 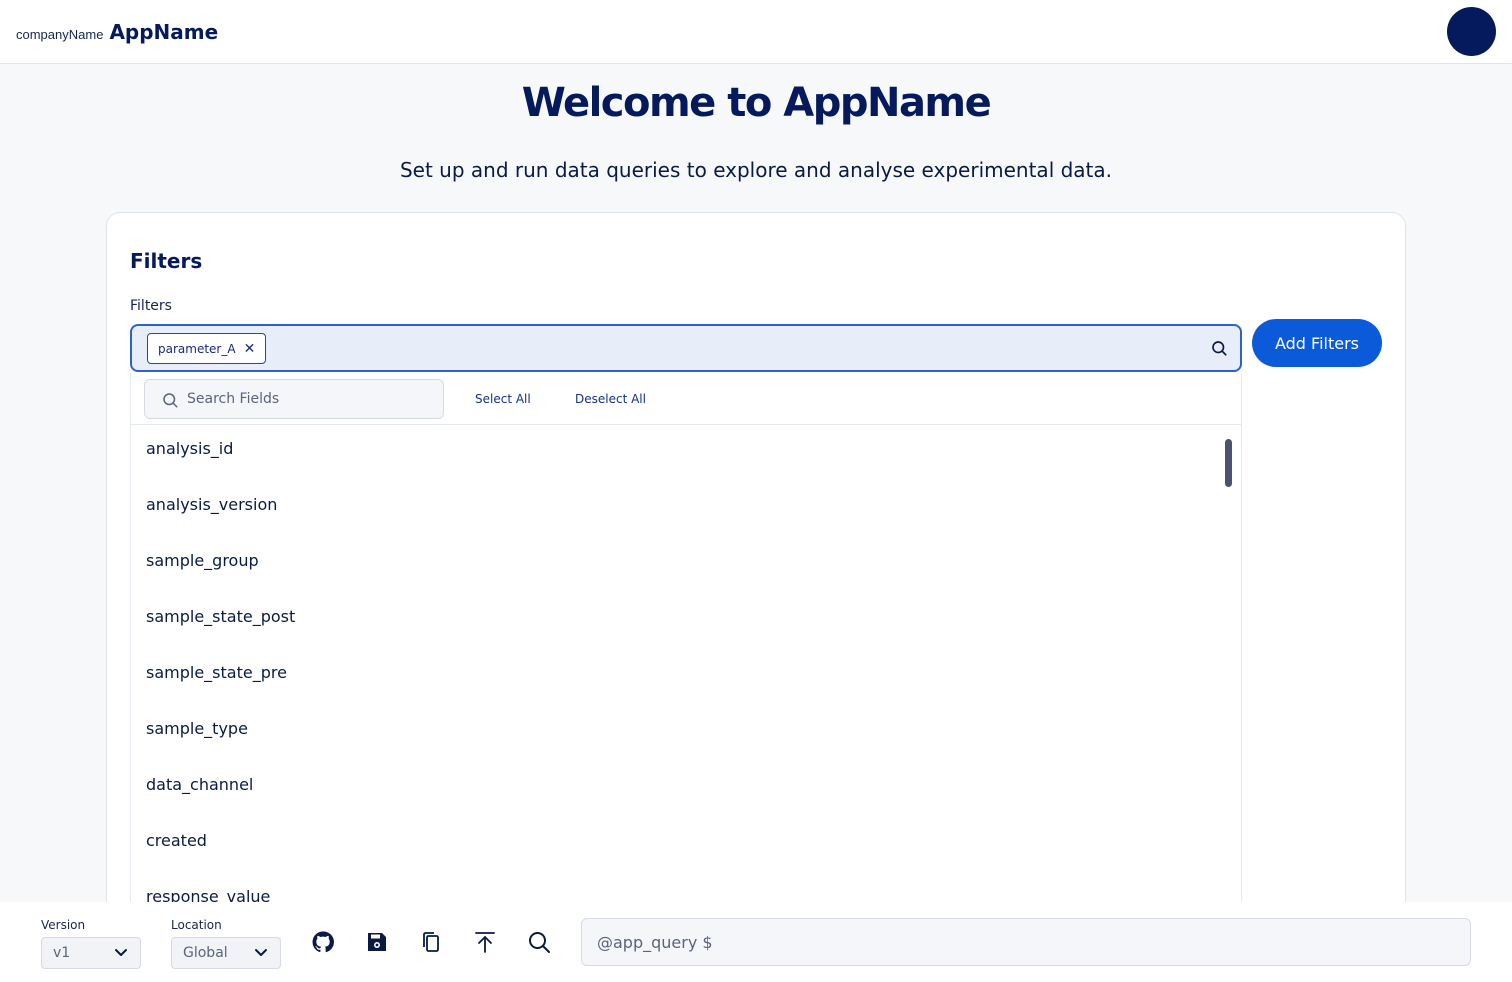 I want to click on location-select-value: Global, so click(x=205, y=953).